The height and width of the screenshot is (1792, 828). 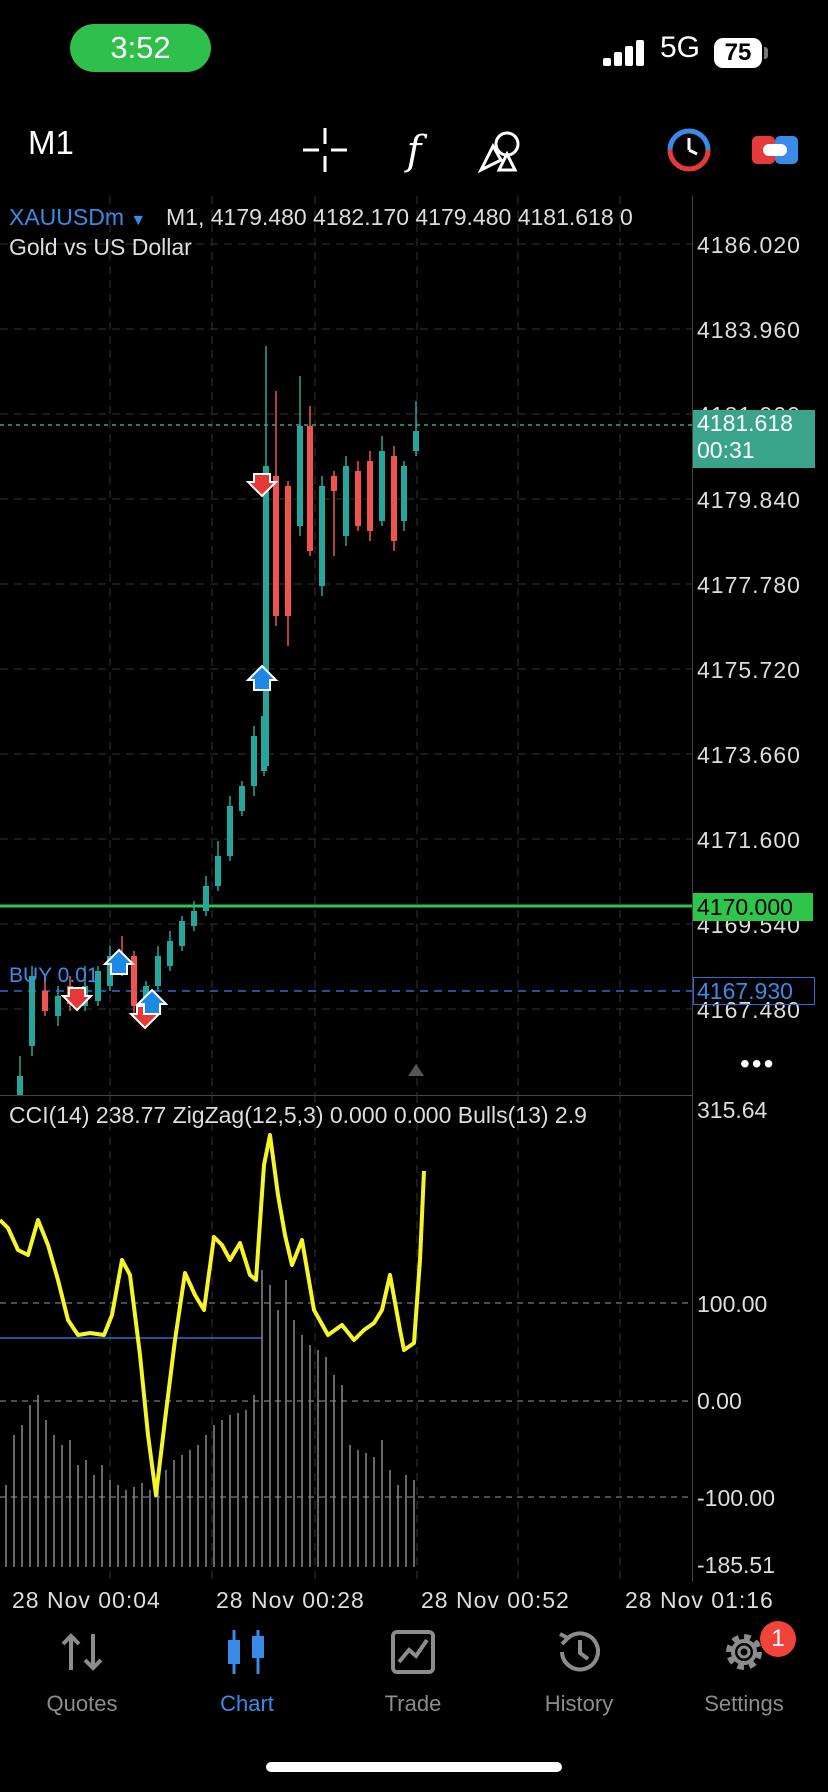 What do you see at coordinates (732, 1304) in the screenshot?
I see `indicator-label: 100.00` at bounding box center [732, 1304].